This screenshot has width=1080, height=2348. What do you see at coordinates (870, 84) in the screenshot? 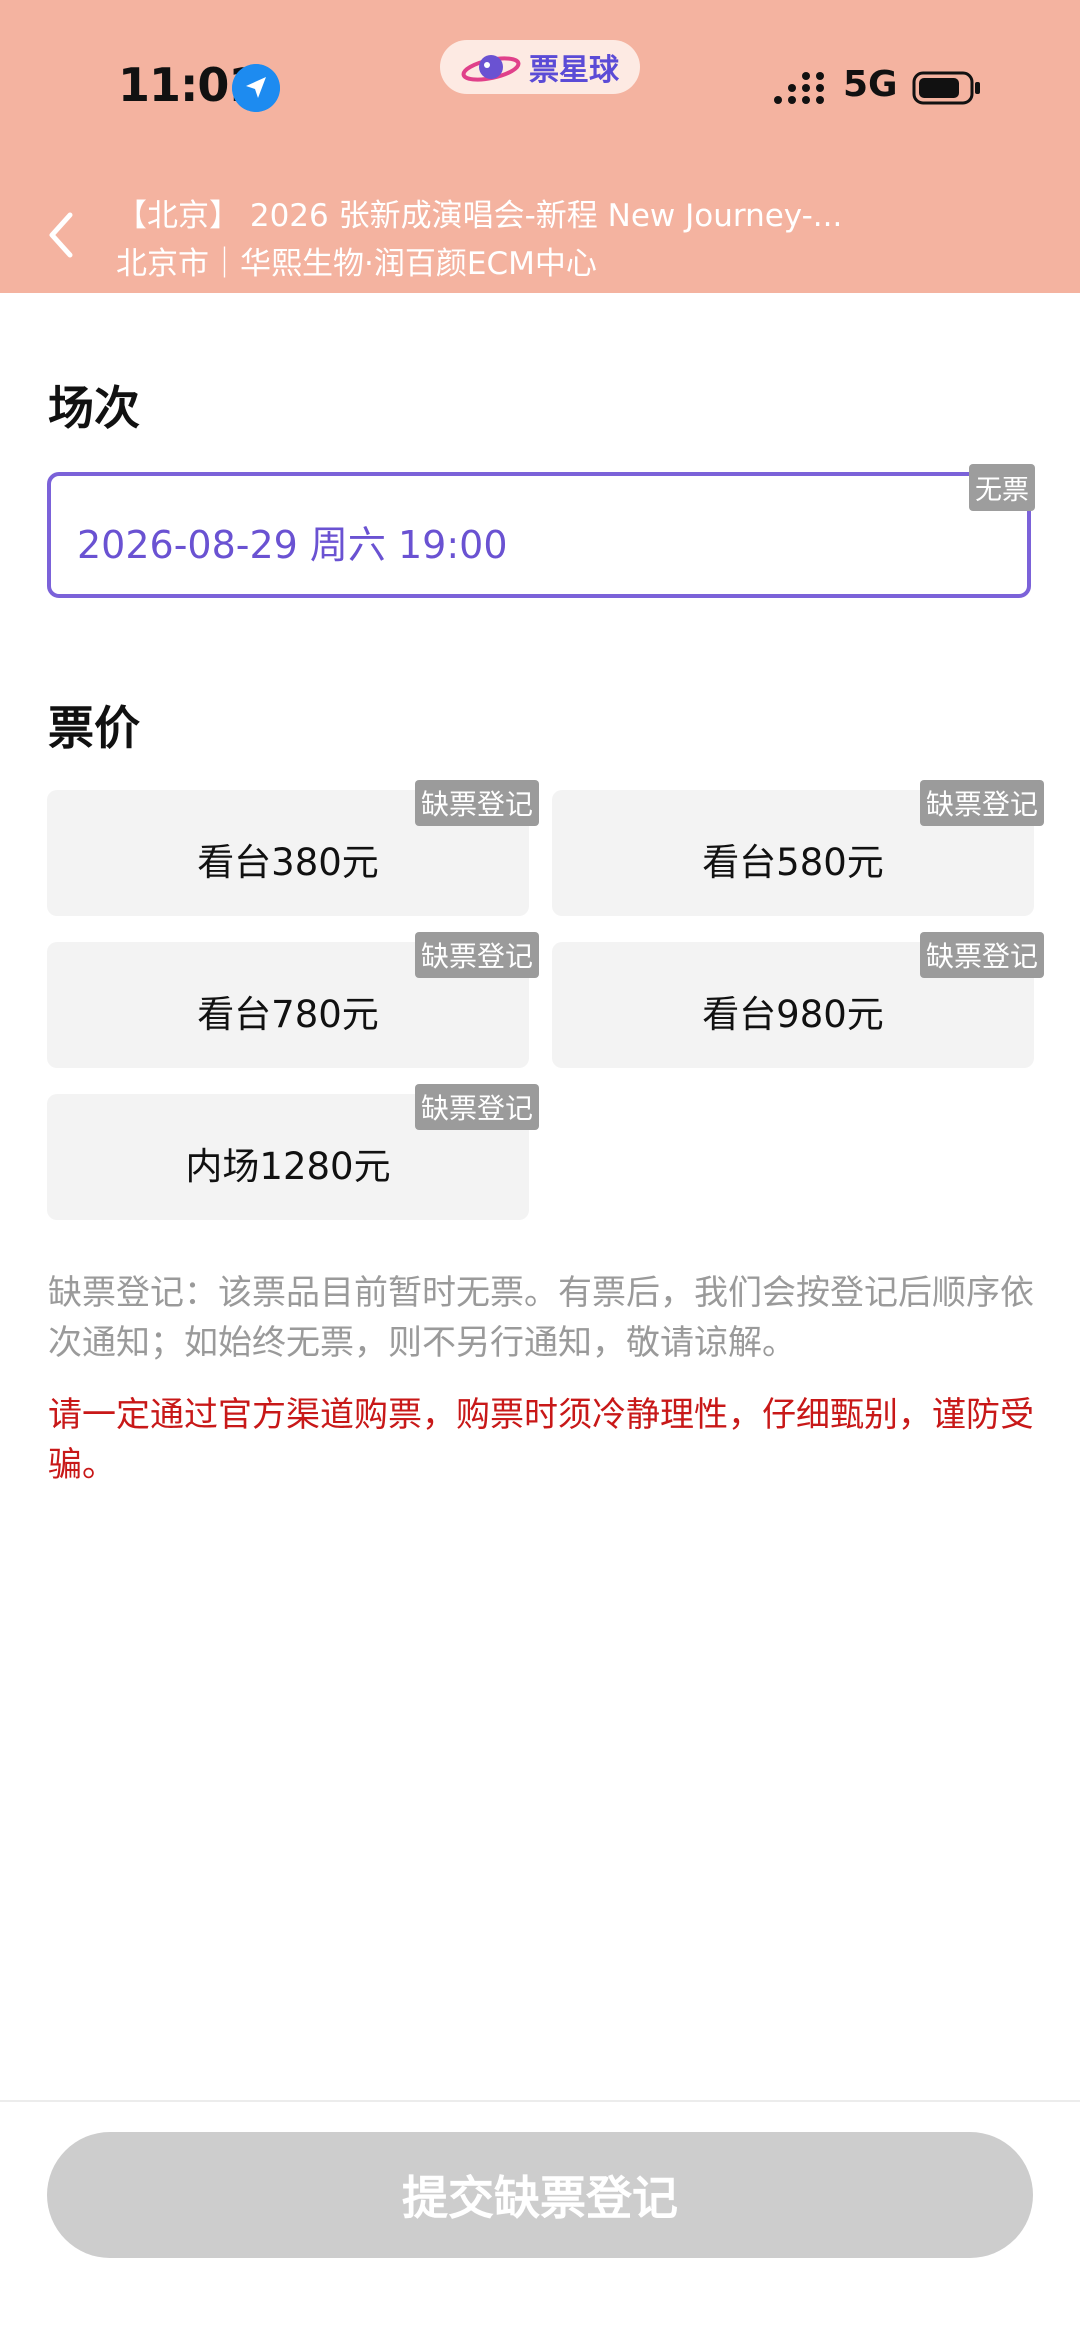
I see `network-label: 5G` at bounding box center [870, 84].